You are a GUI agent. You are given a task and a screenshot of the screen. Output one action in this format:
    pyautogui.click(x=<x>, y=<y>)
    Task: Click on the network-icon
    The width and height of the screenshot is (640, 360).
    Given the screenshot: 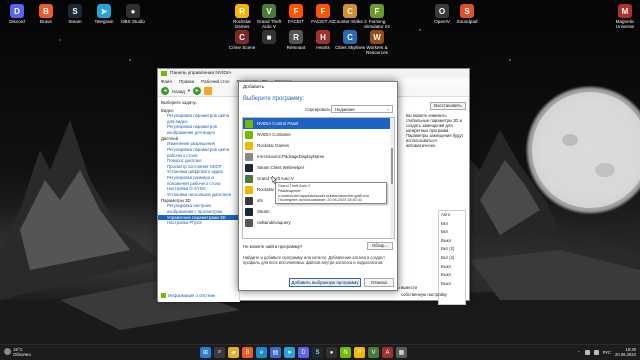 What is the action you would take?
    pyautogui.click(x=587, y=352)
    